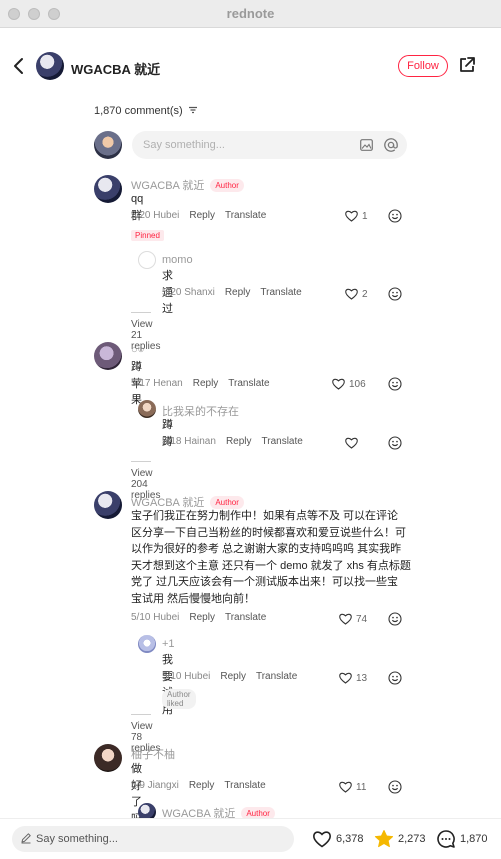  Describe the element at coordinates (50, 66) in the screenshot. I see `author-avatar` at that location.